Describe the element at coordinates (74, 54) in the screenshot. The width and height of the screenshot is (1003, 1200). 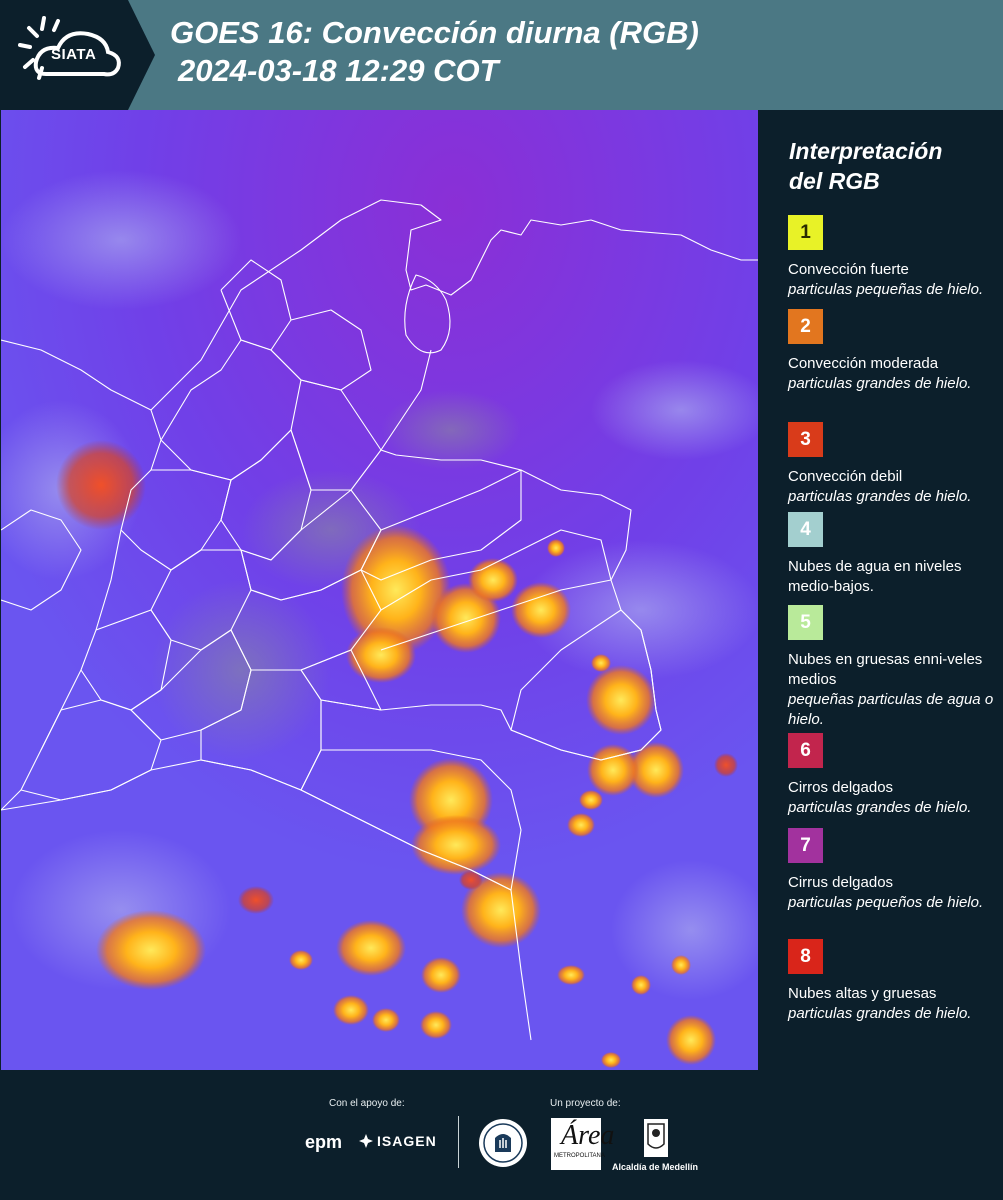
I see `logo-text: SIATA` at that location.